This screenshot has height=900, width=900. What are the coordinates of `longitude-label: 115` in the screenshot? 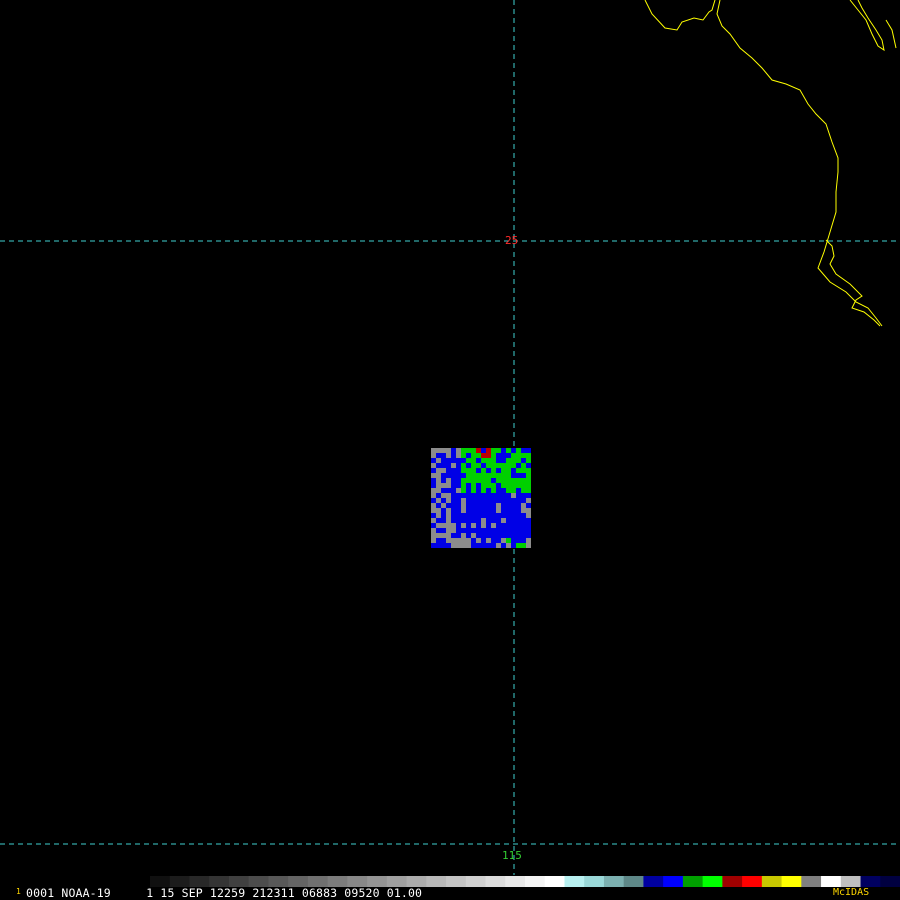 It's located at (512, 855).